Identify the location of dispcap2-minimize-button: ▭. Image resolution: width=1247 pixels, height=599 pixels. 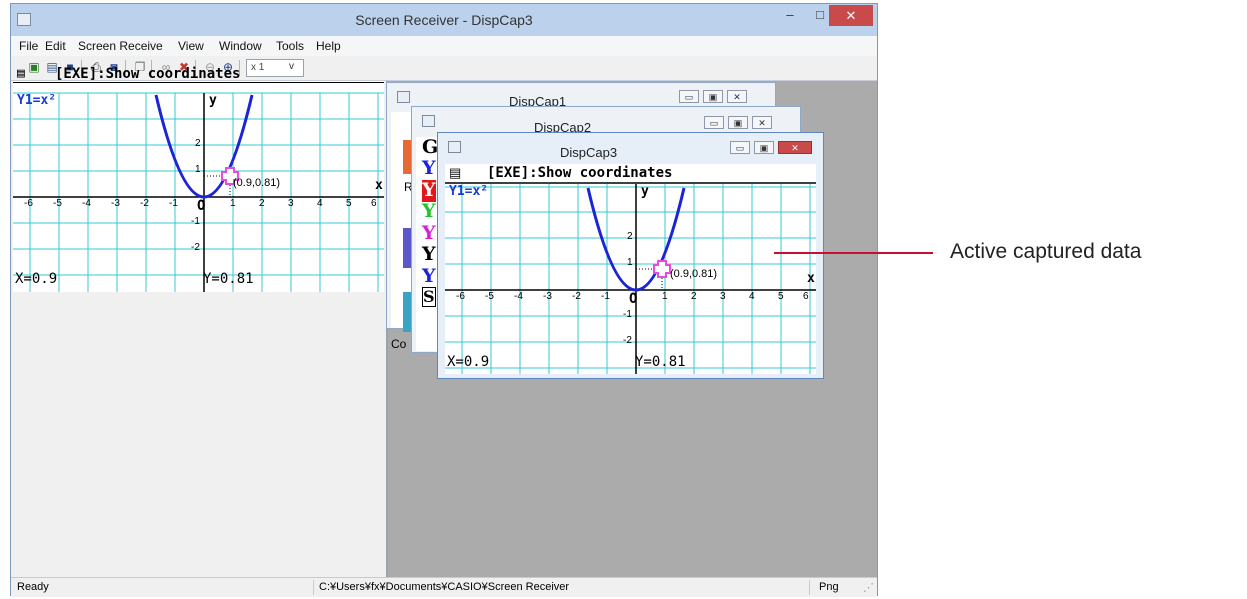
(714, 122).